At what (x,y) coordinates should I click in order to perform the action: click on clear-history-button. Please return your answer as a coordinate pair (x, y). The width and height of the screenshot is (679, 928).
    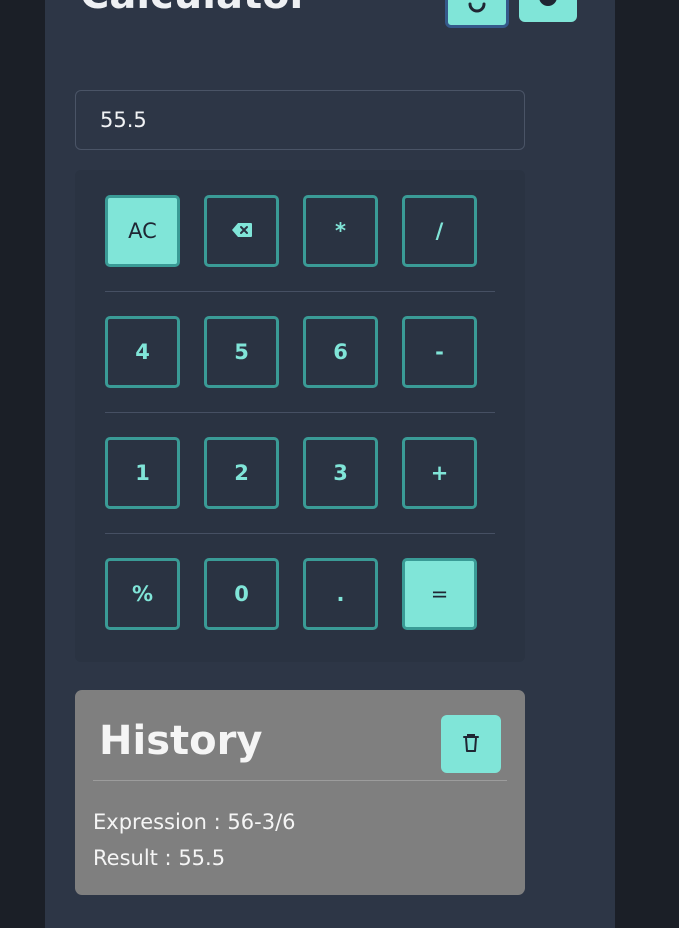
    Looking at the image, I should click on (471, 744).